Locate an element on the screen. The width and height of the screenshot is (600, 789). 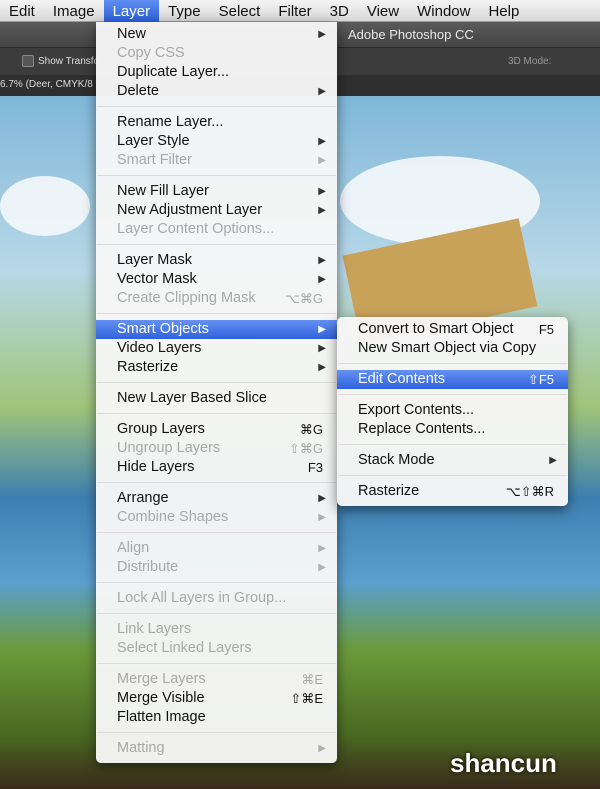
menu-layer: Layer is located at coordinates (131, 11).